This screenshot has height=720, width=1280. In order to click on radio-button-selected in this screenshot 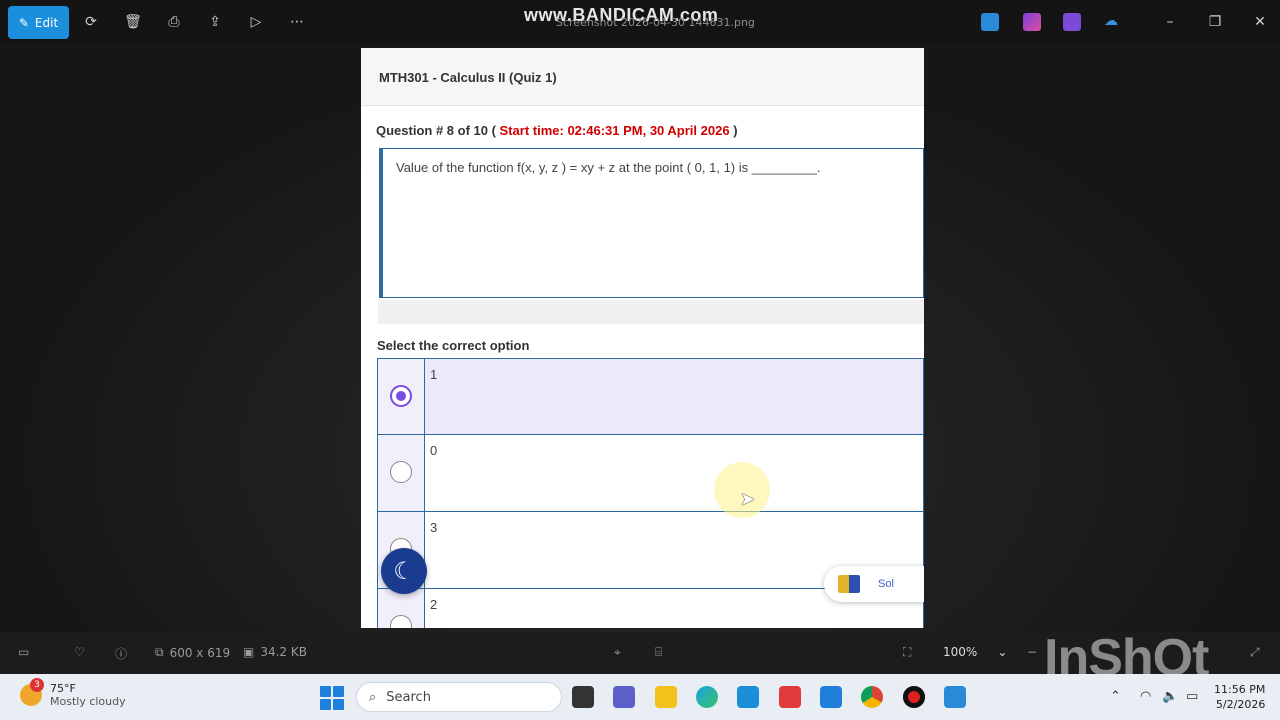, I will do `click(401, 396)`.